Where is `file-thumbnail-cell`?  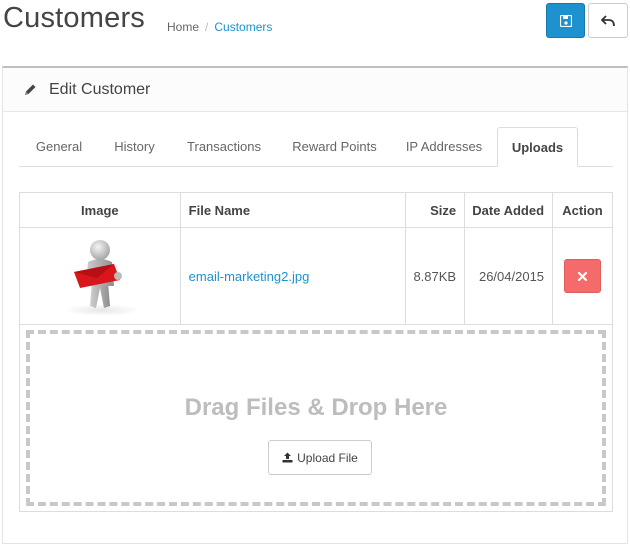 file-thumbnail-cell is located at coordinates (100, 276).